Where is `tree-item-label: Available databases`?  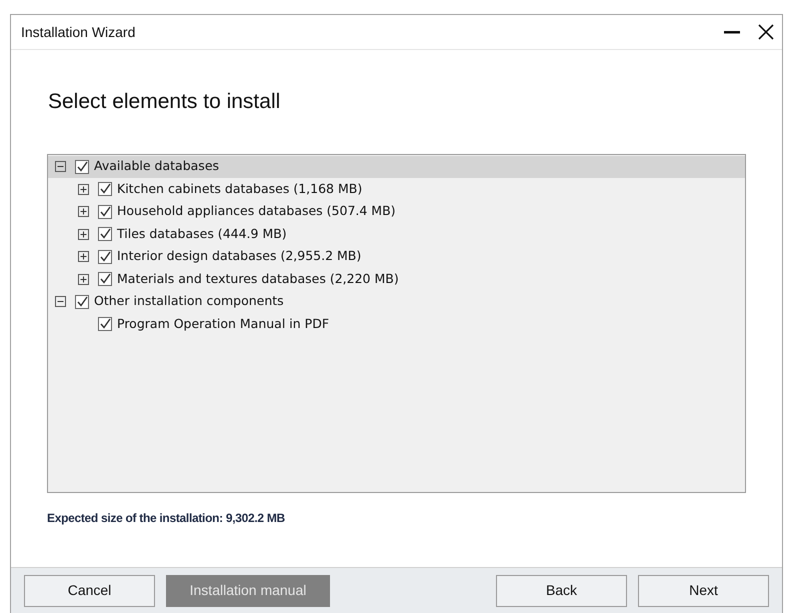
tree-item-label: Available databases is located at coordinates (157, 166).